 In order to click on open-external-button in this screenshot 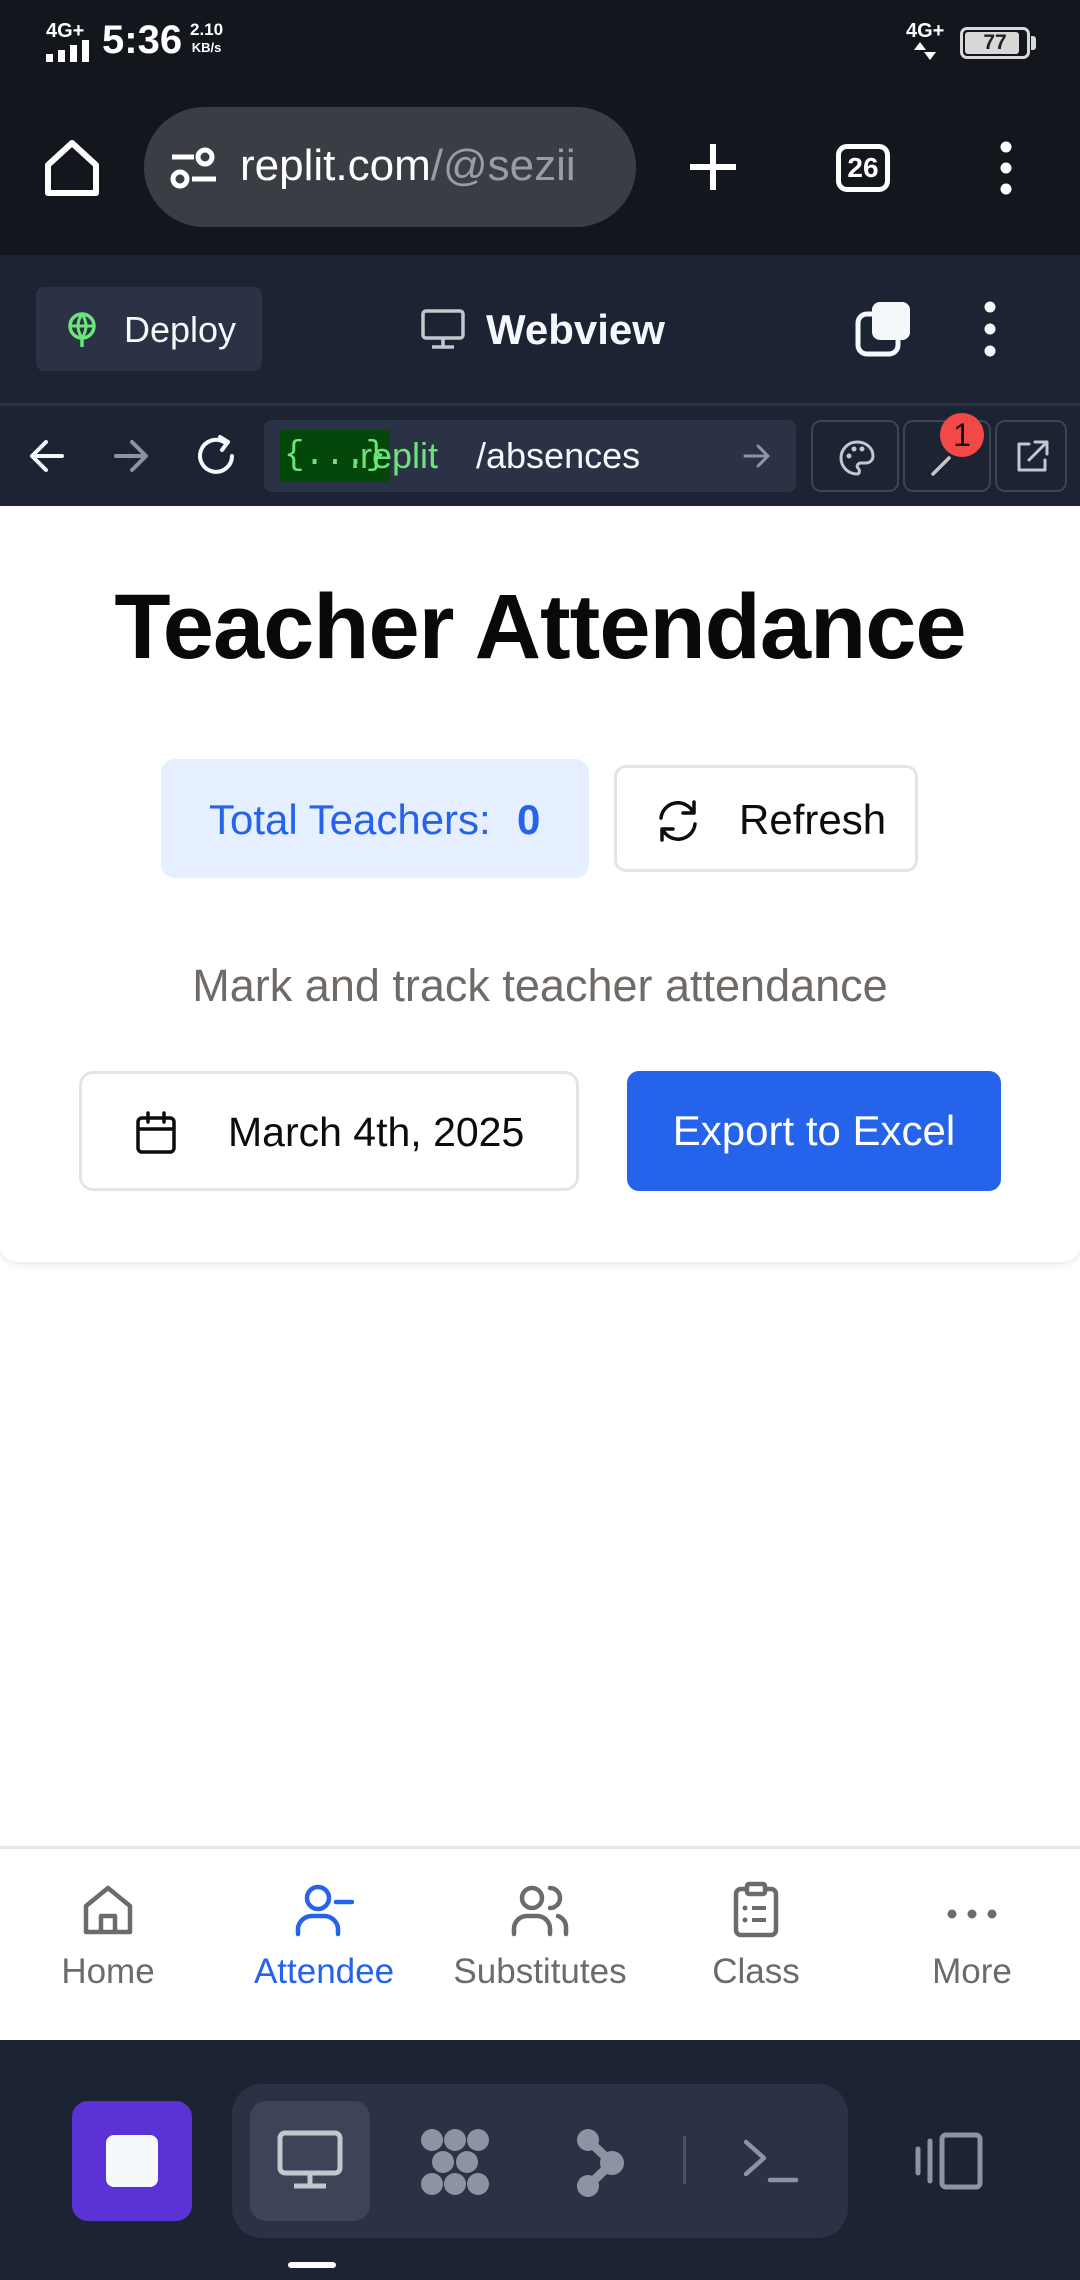, I will do `click(1031, 456)`.